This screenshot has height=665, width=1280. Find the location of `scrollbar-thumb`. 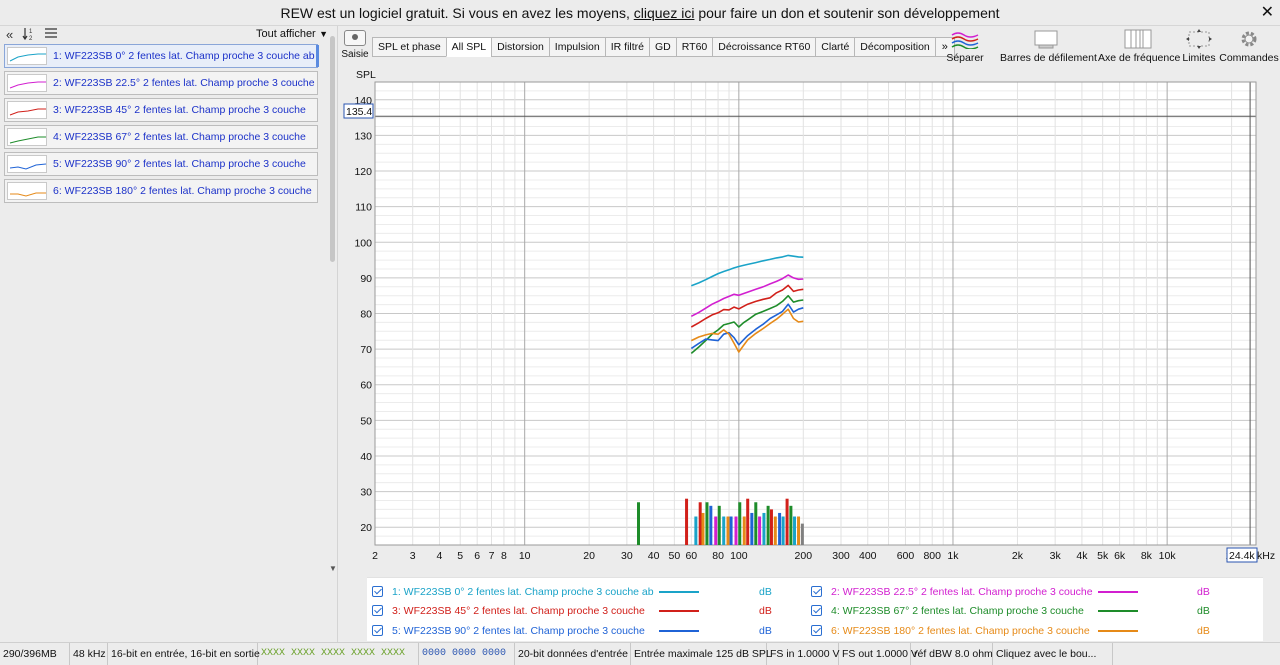

scrollbar-thumb is located at coordinates (332, 149).